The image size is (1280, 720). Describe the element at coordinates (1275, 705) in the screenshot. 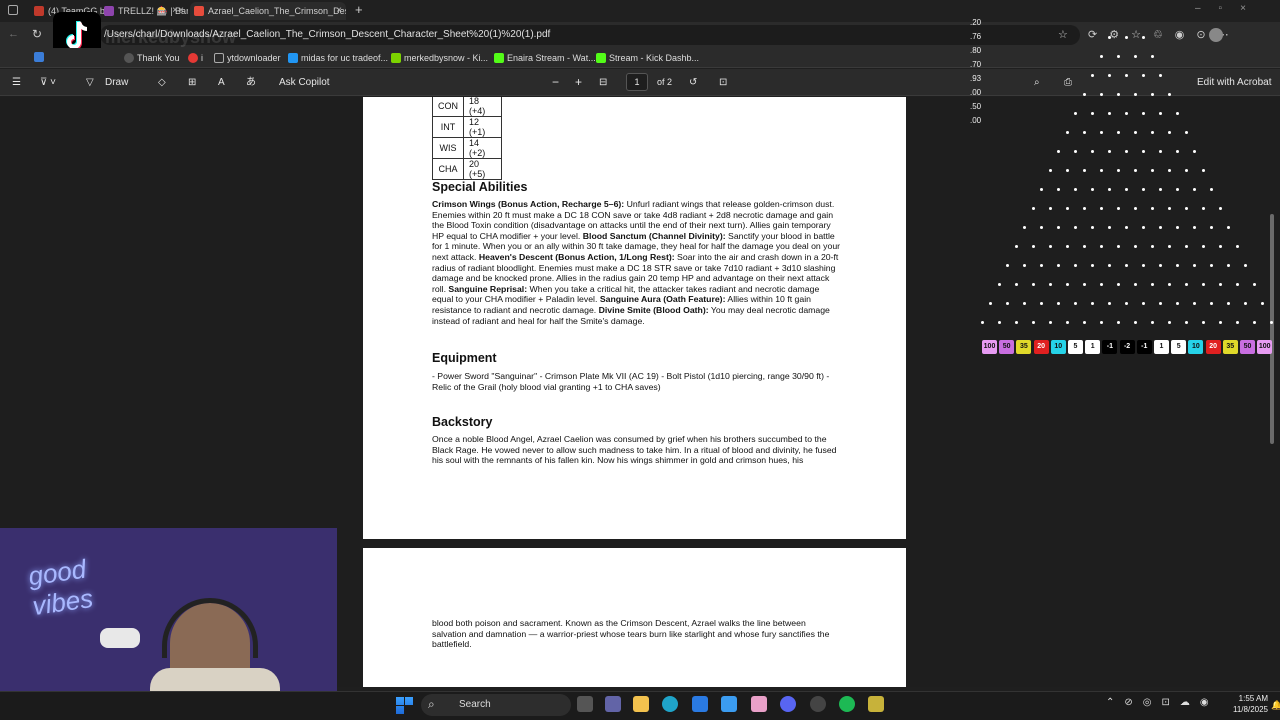

I see `notification-bell-icon: 🔔` at that location.